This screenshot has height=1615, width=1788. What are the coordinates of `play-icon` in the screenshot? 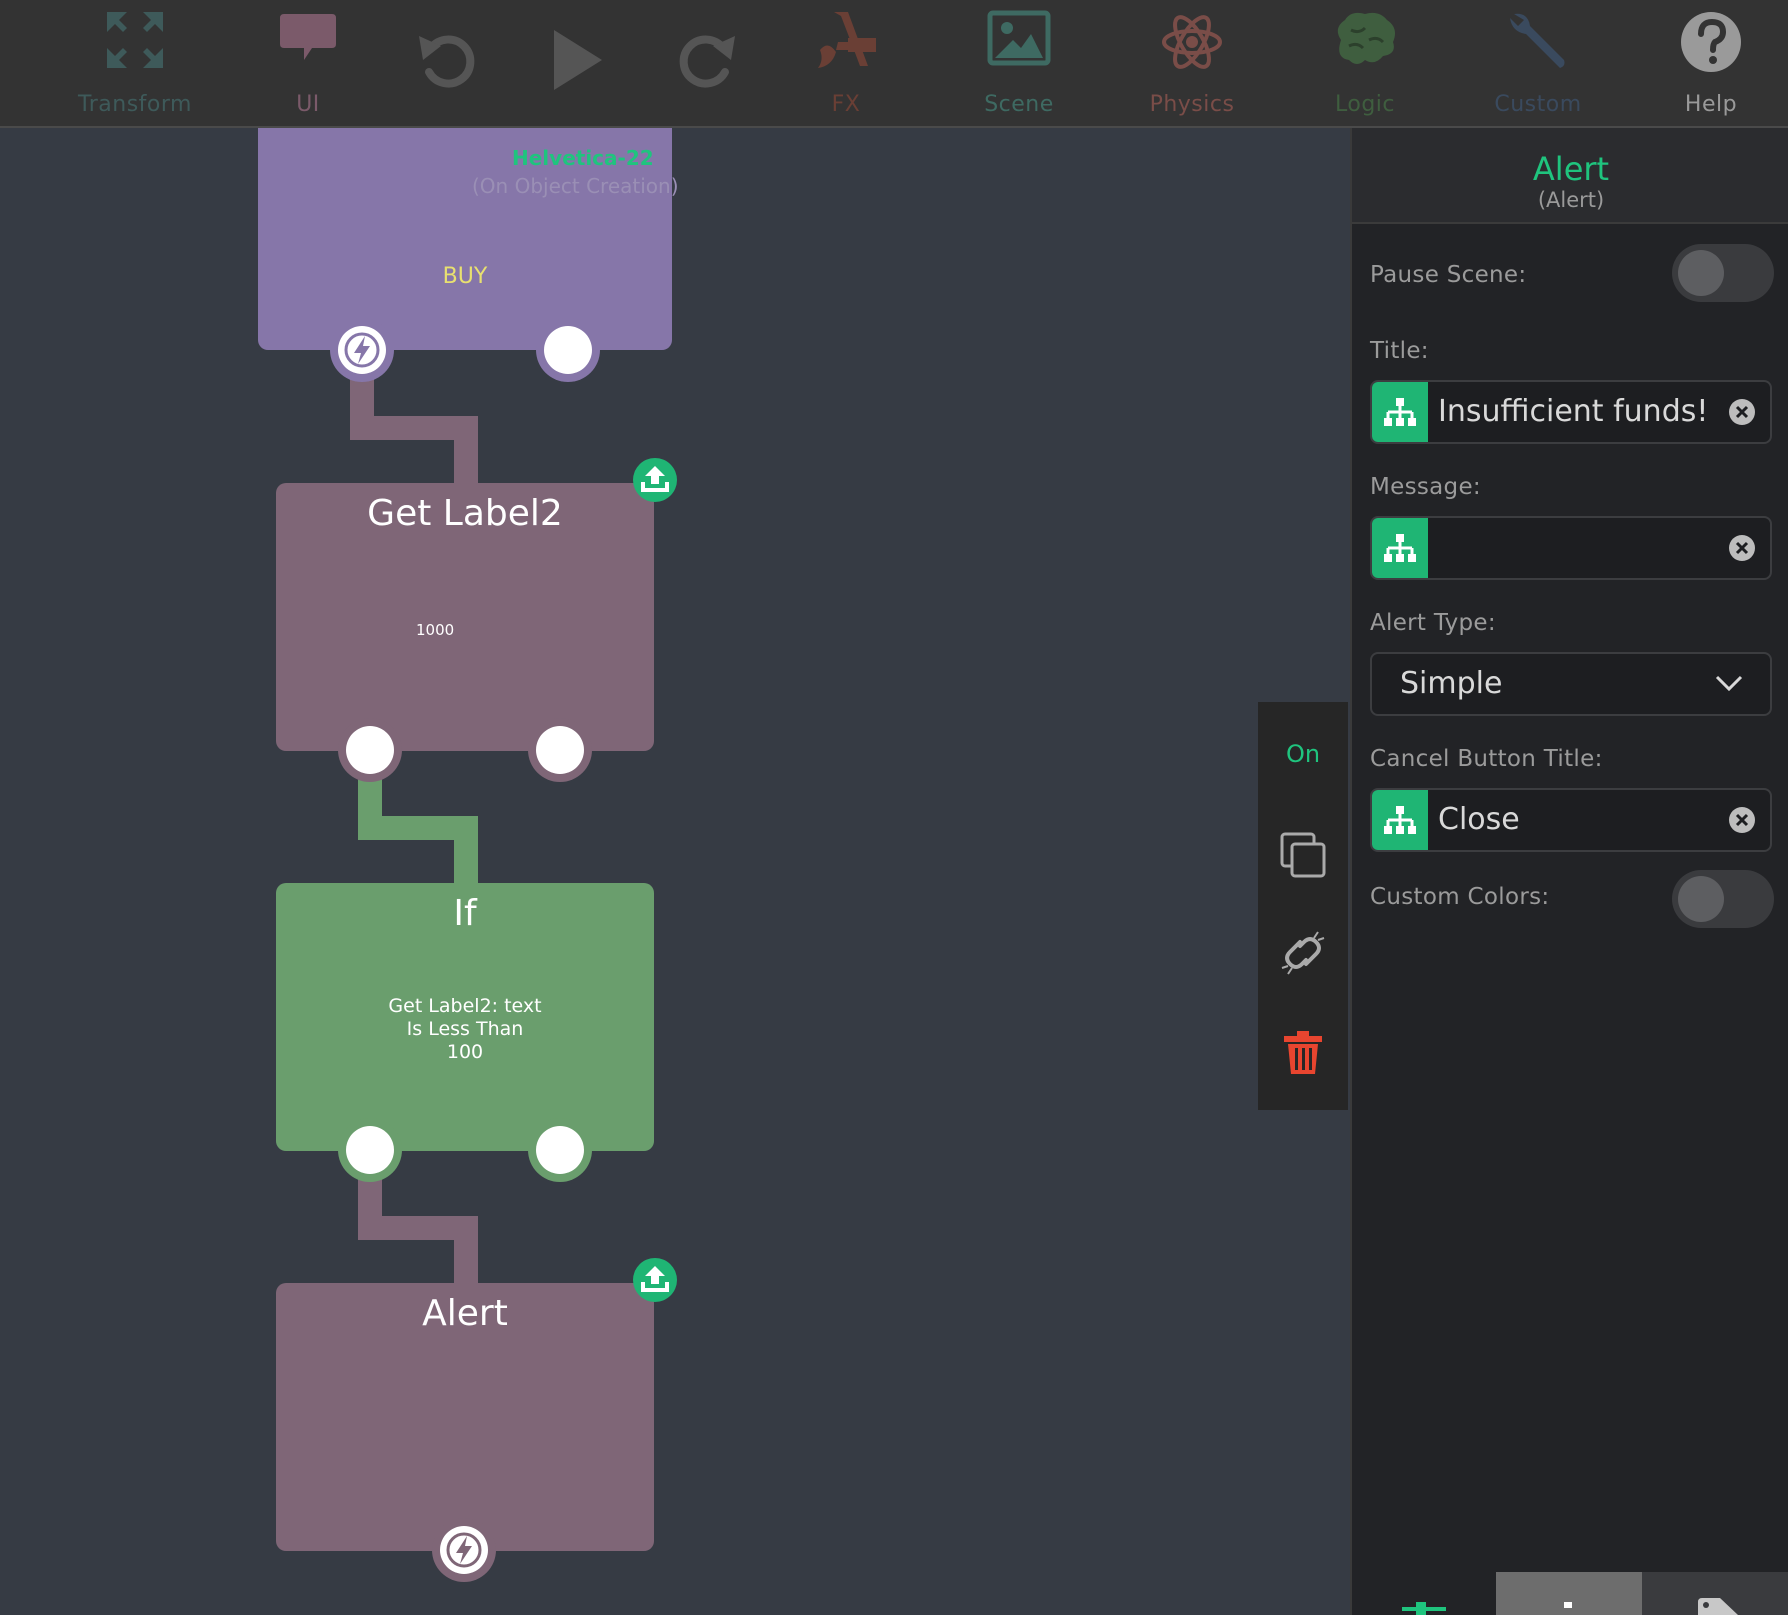 It's located at (578, 60).